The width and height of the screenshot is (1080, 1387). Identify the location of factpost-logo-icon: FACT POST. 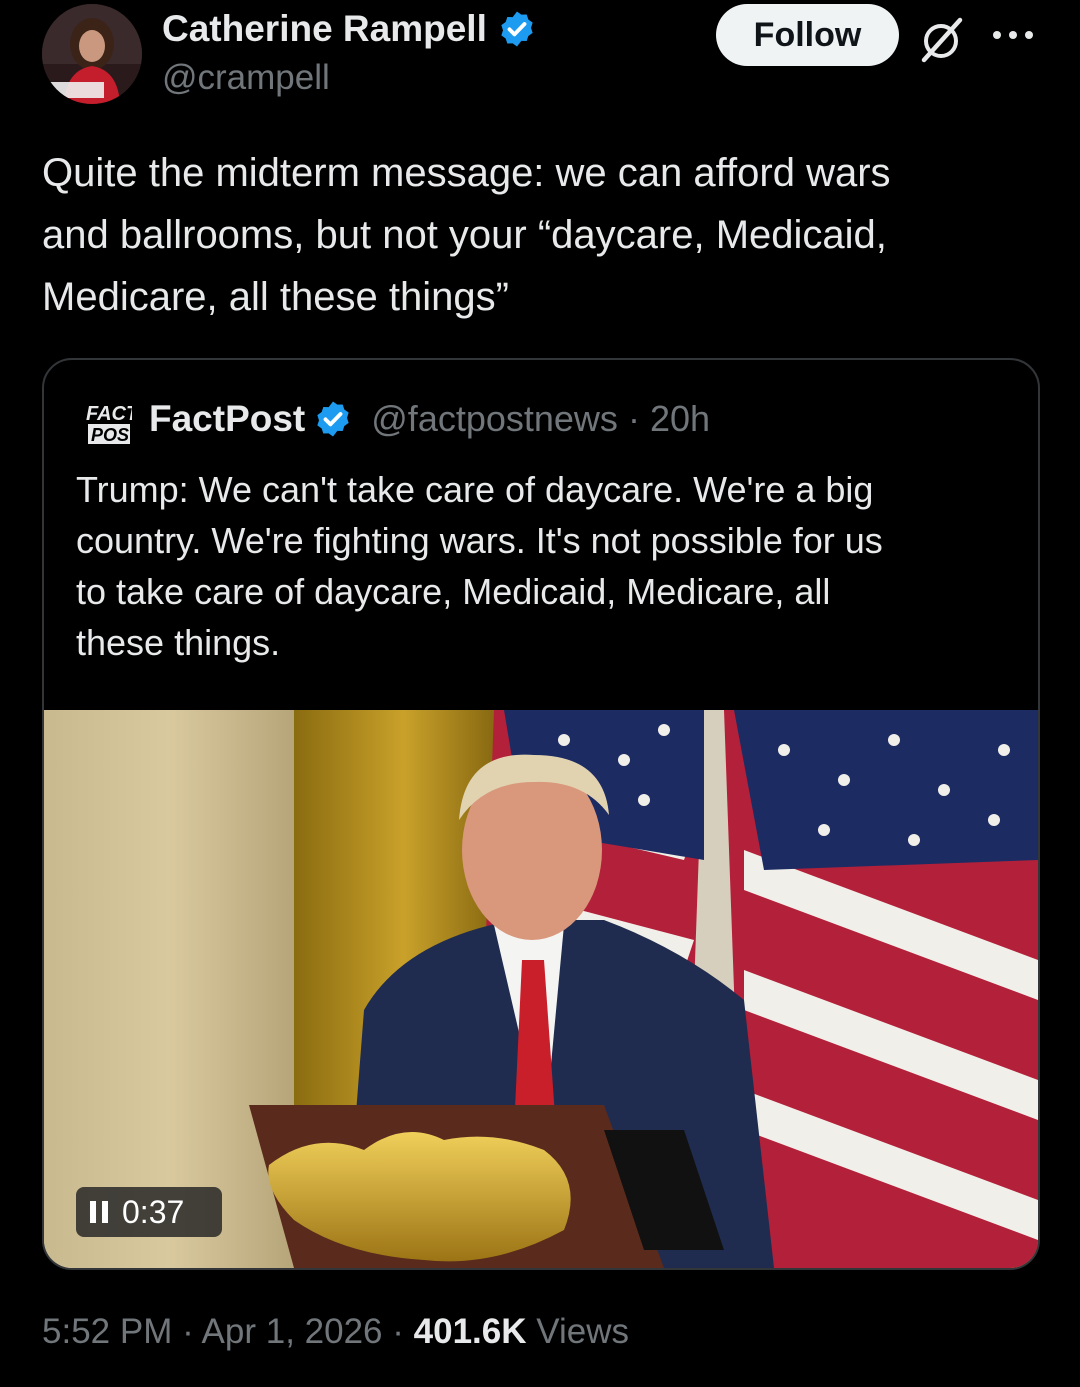
(108, 423).